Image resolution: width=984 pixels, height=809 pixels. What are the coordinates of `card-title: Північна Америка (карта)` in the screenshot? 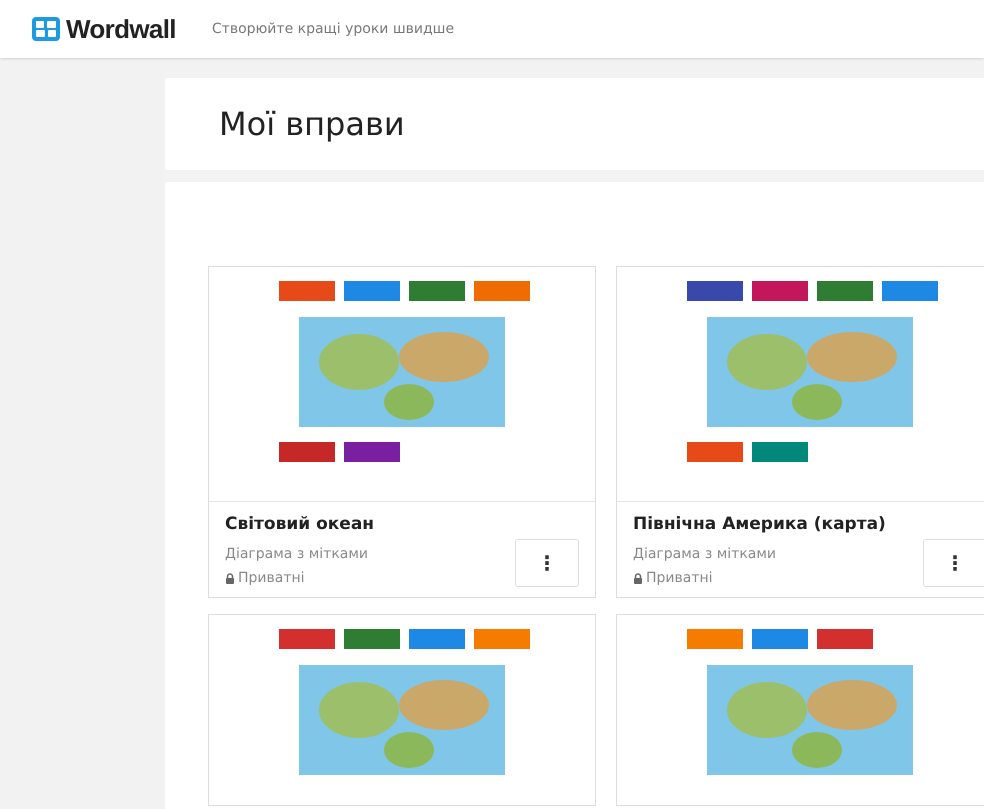 It's located at (759, 525).